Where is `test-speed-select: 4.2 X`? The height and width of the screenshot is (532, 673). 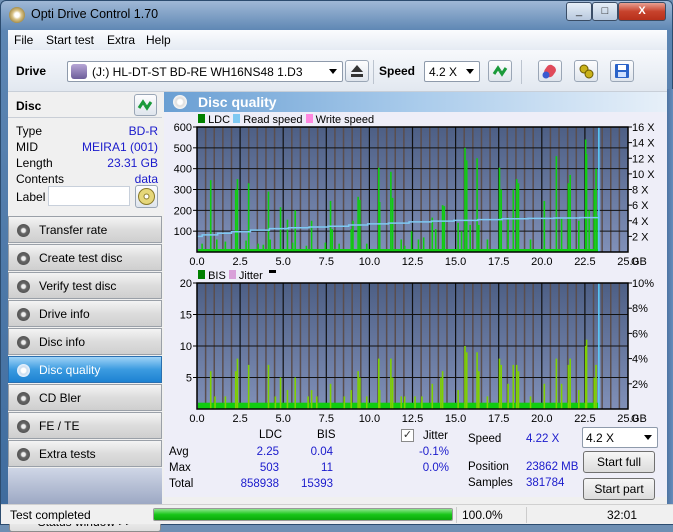 test-speed-select: 4.2 X is located at coordinates (620, 437).